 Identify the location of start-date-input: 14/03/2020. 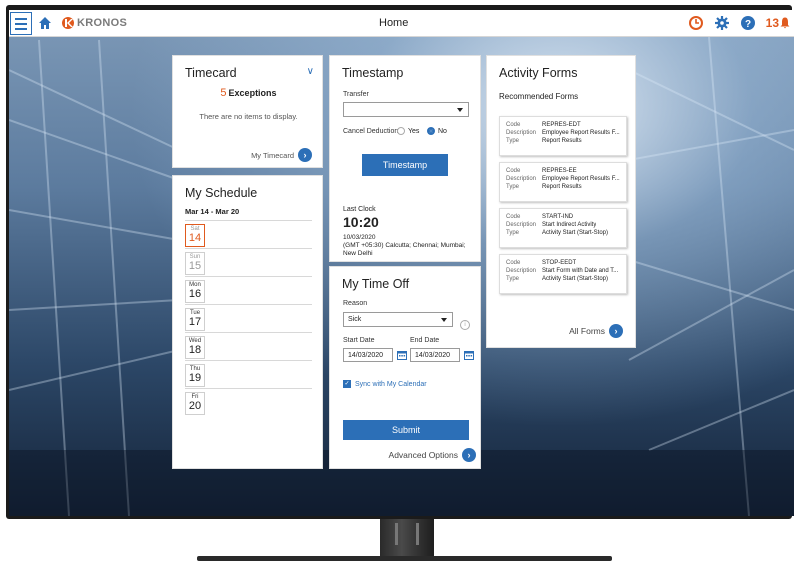
(368, 355).